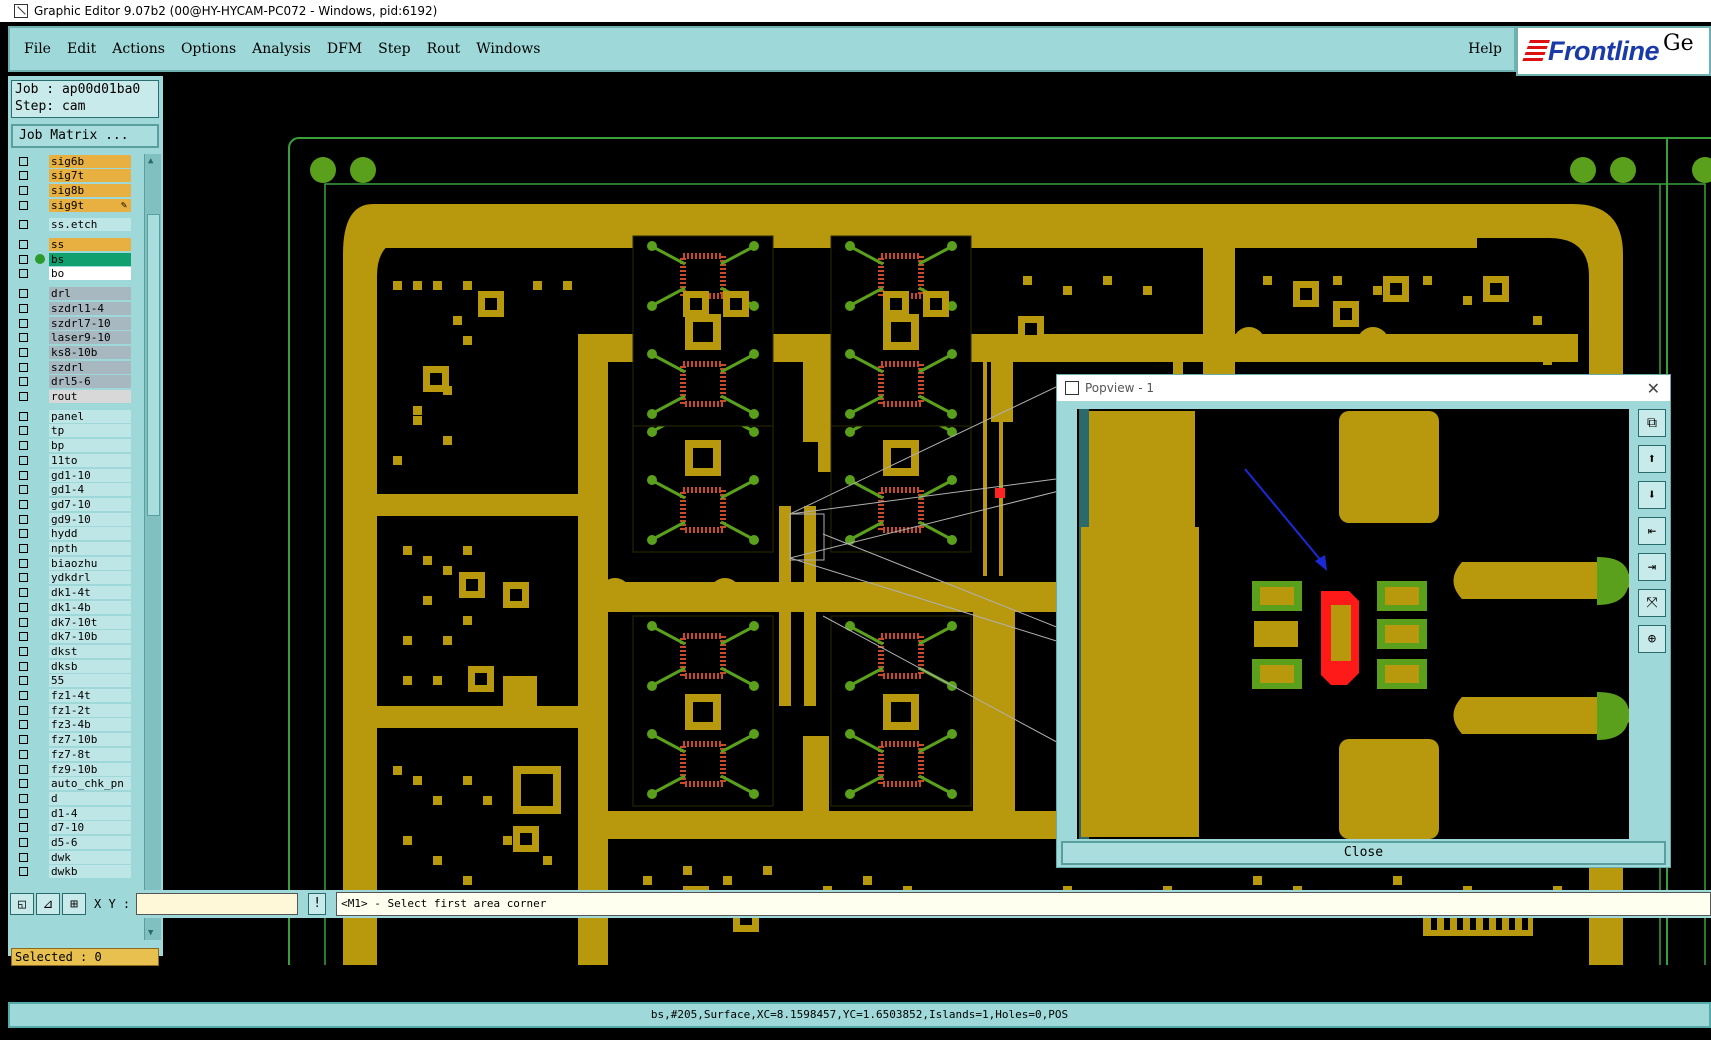  Describe the element at coordinates (81, 49) in the screenshot. I see `menu-edit: Edit` at that location.